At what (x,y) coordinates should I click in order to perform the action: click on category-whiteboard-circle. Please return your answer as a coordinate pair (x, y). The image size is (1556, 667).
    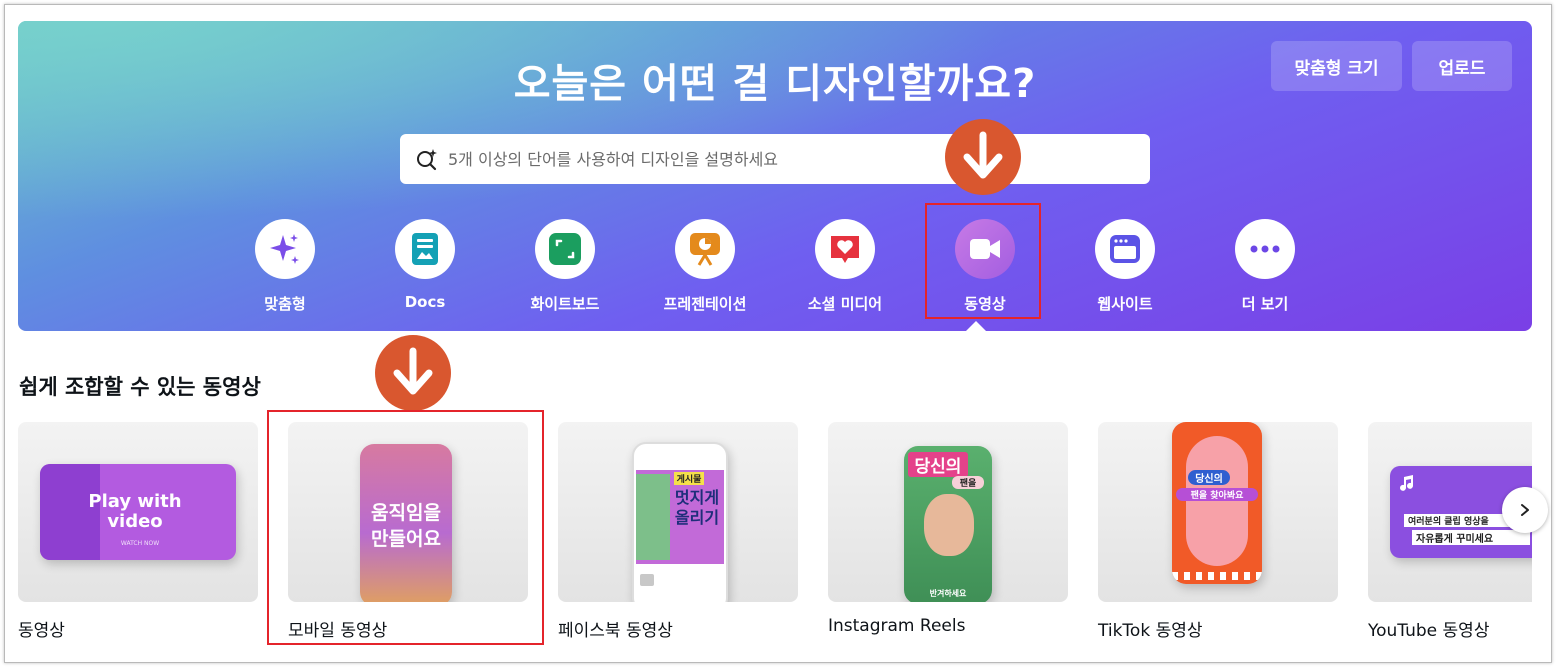
    Looking at the image, I should click on (565, 249).